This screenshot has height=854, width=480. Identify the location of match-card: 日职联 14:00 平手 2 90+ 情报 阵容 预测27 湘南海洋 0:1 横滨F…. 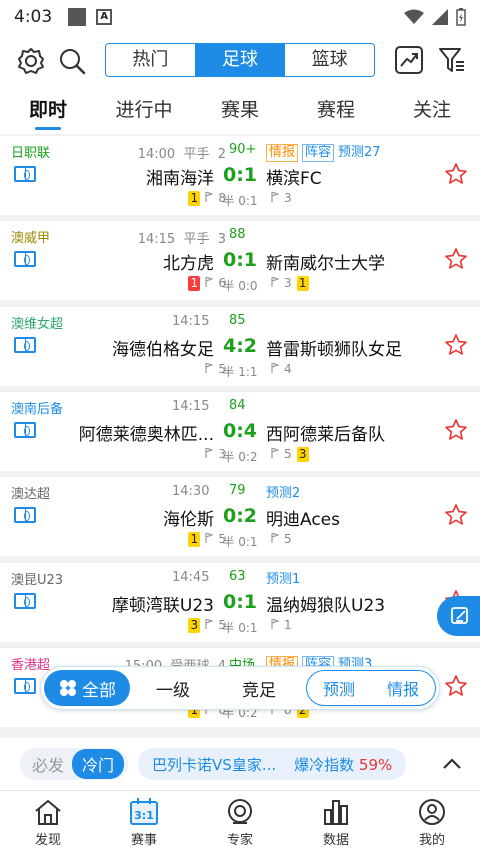
(240, 175).